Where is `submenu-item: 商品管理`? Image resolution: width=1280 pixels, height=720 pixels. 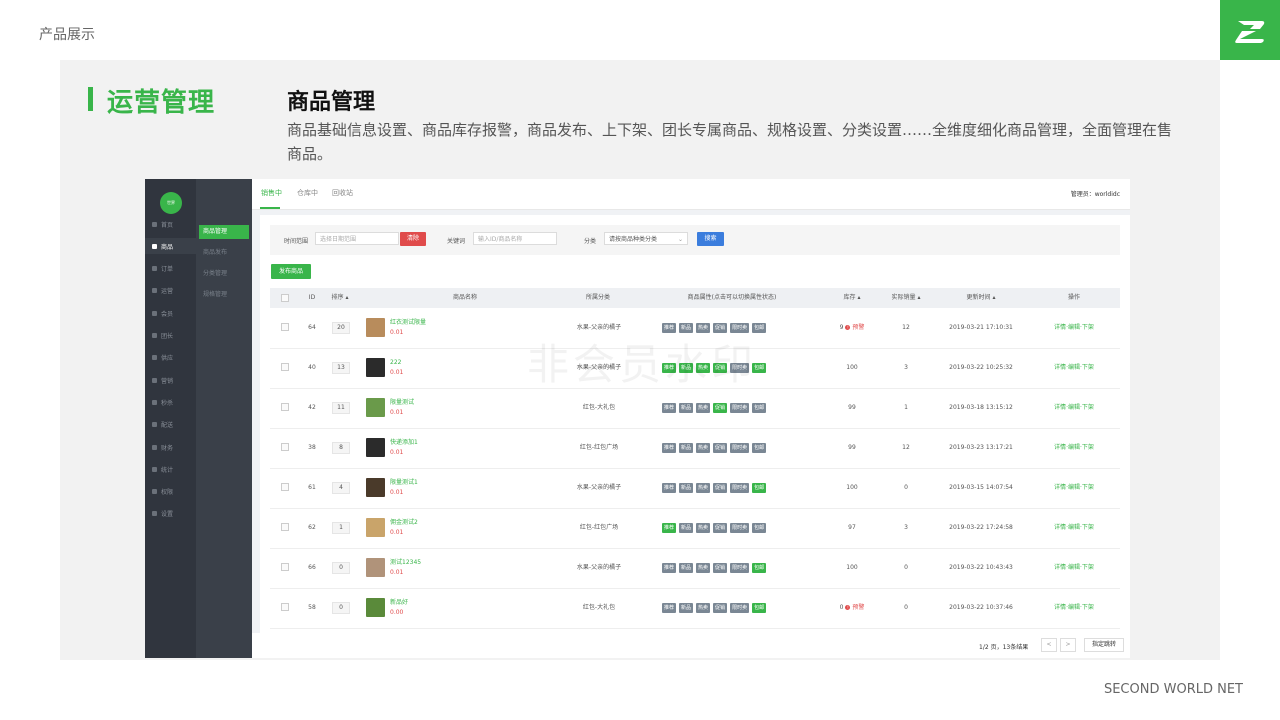 submenu-item: 商品管理 is located at coordinates (224, 232).